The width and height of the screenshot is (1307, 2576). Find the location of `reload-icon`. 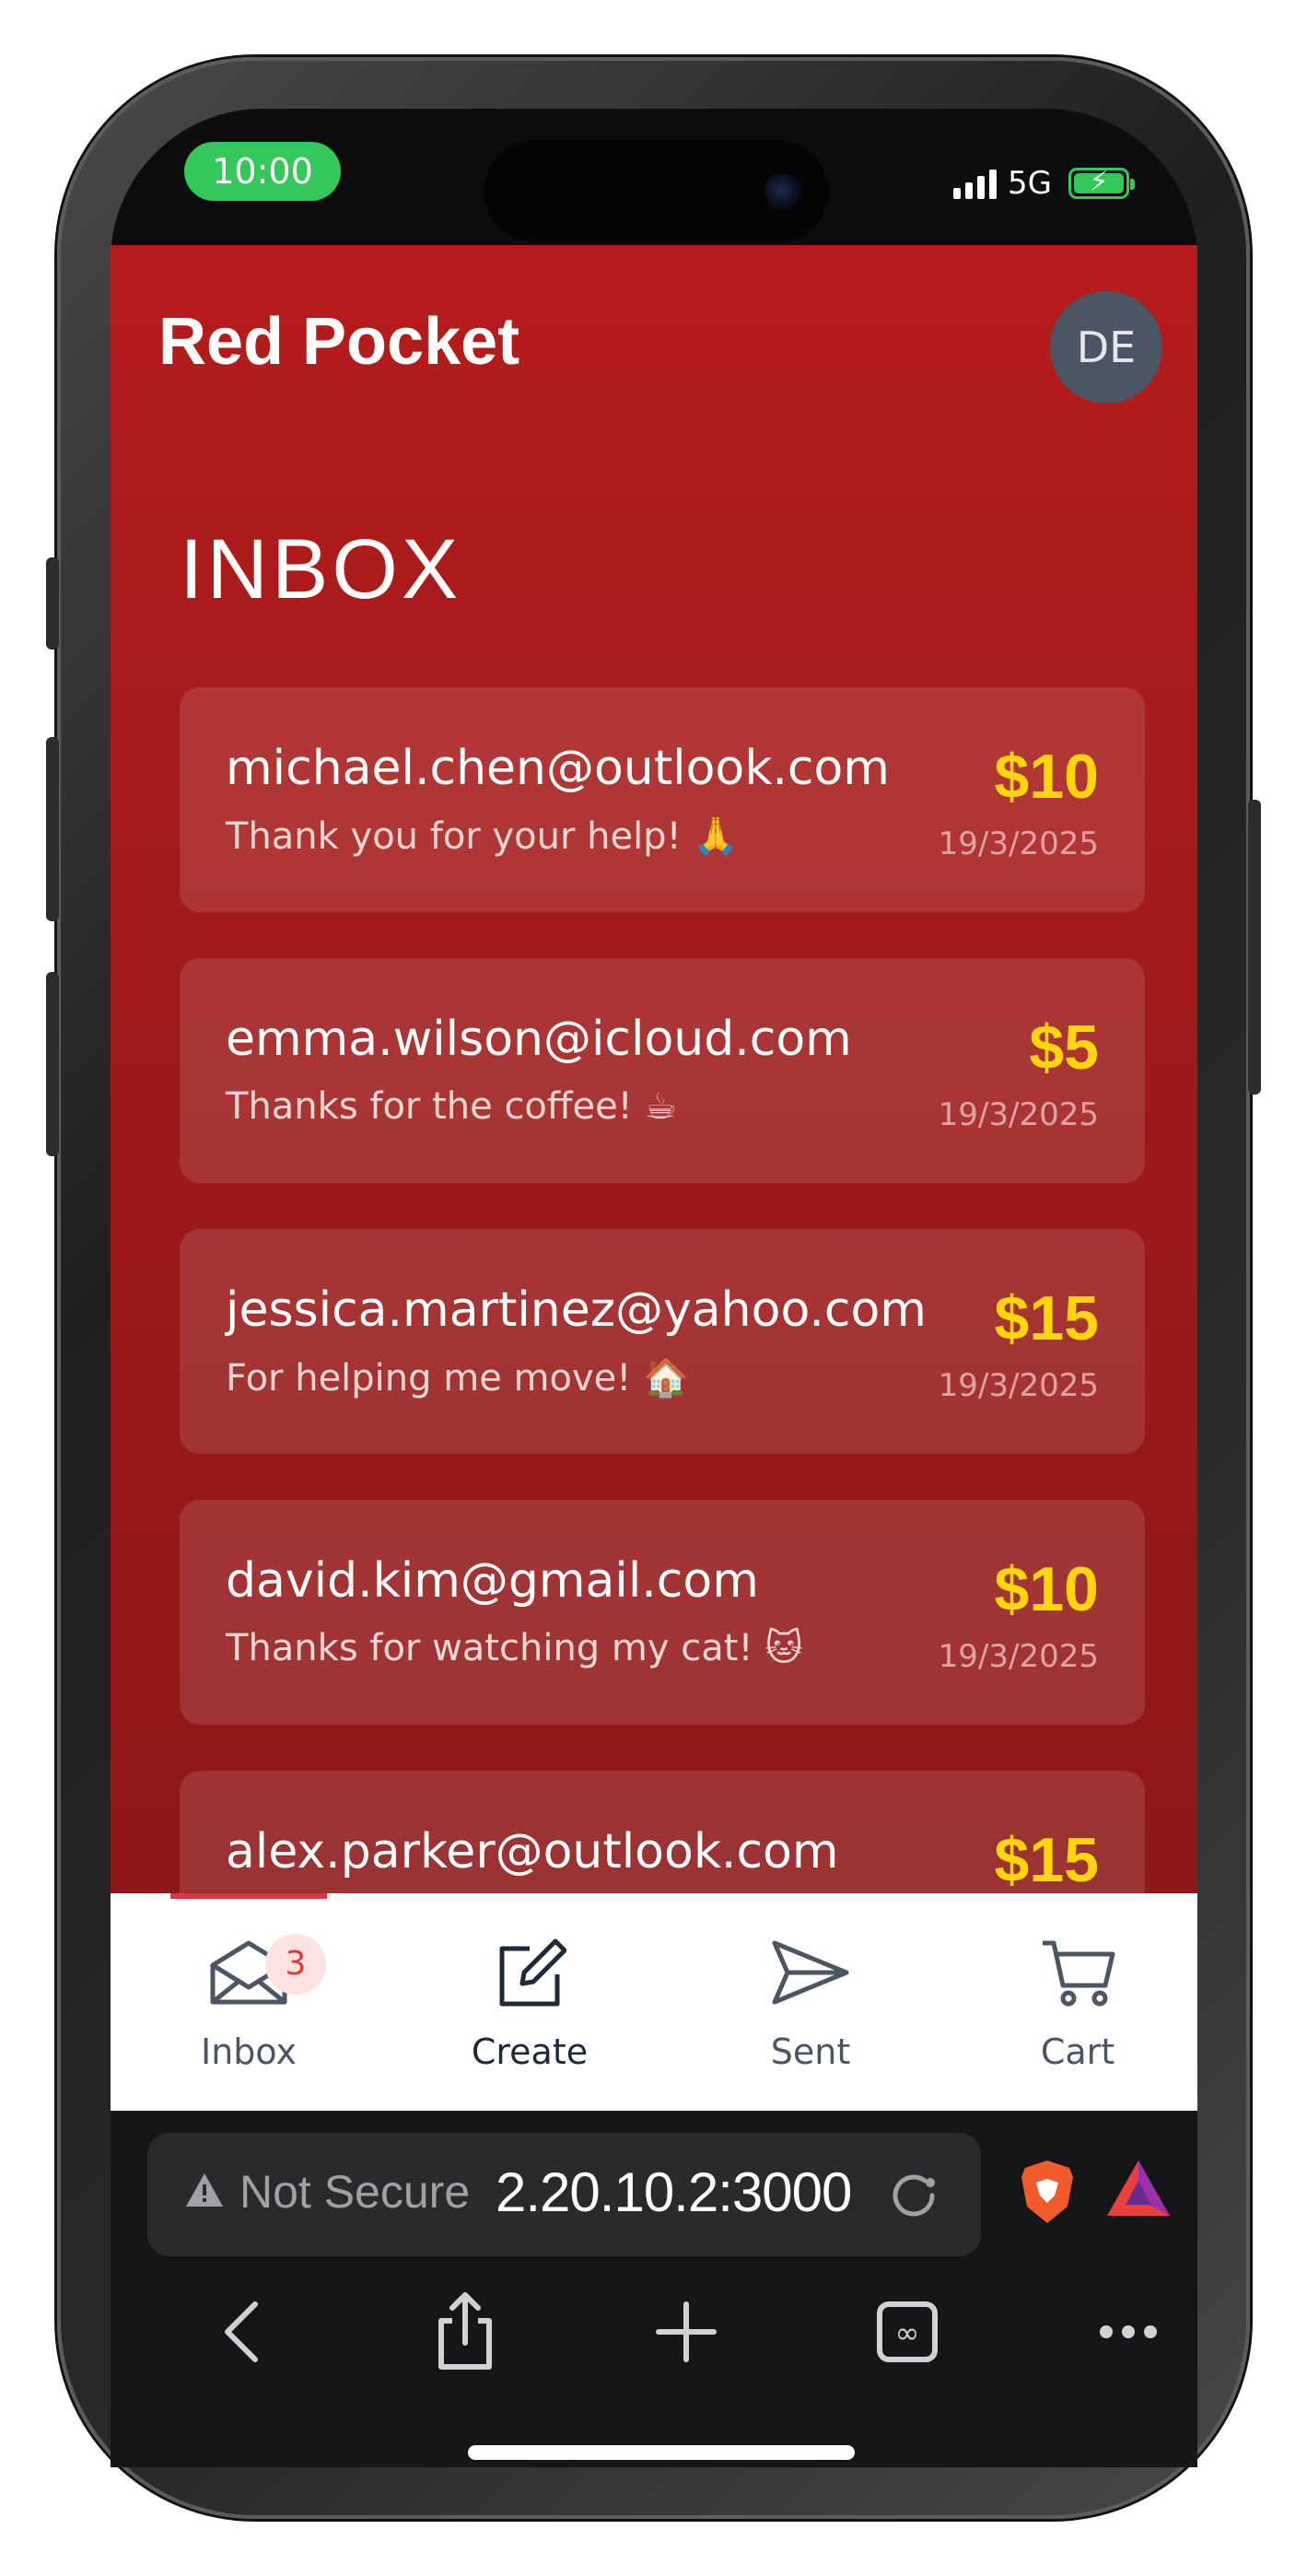

reload-icon is located at coordinates (914, 2195).